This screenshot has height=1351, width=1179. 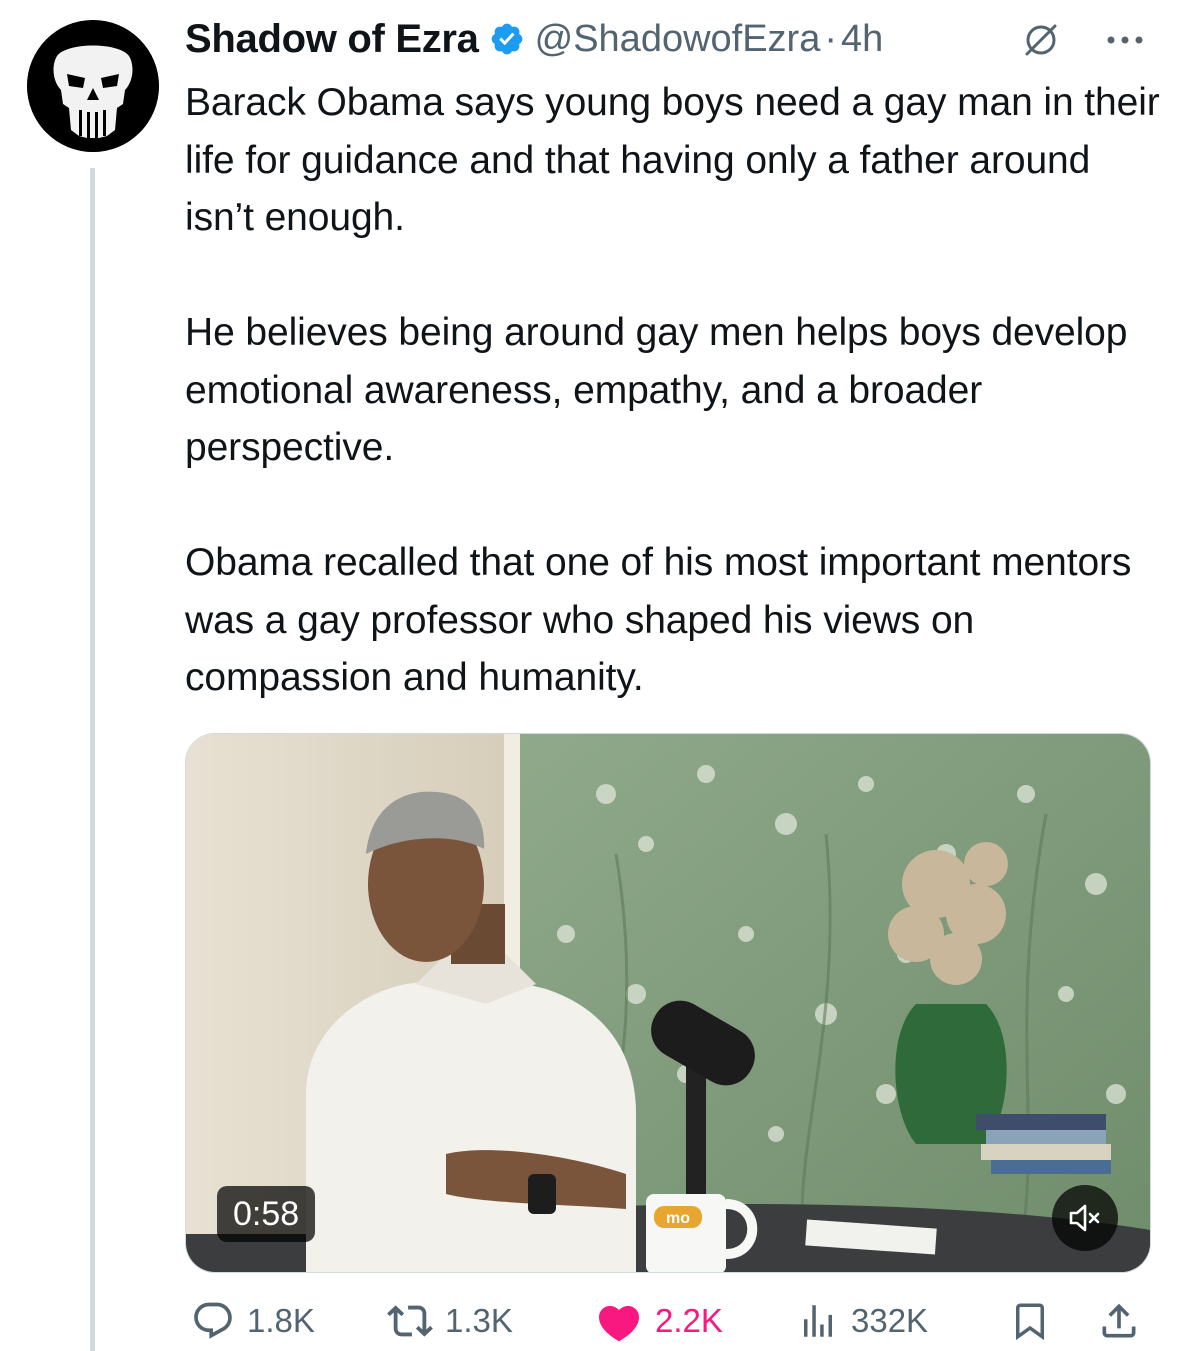 I want to click on share-icon, so click(x=1119, y=1320).